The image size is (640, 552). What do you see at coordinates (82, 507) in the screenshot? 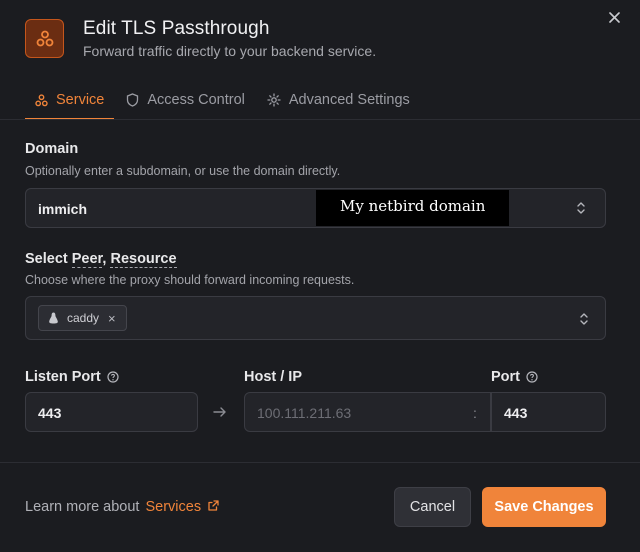
I see `learn-more-label: Learn more about` at bounding box center [82, 507].